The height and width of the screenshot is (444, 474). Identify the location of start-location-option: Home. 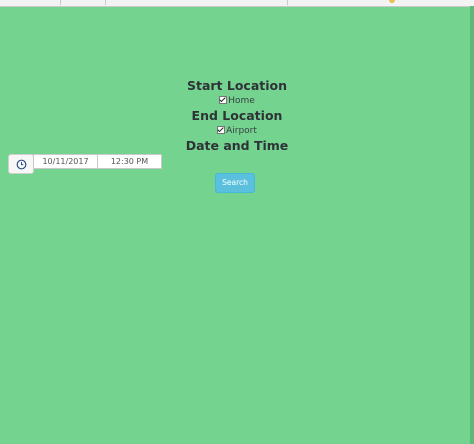
(237, 101).